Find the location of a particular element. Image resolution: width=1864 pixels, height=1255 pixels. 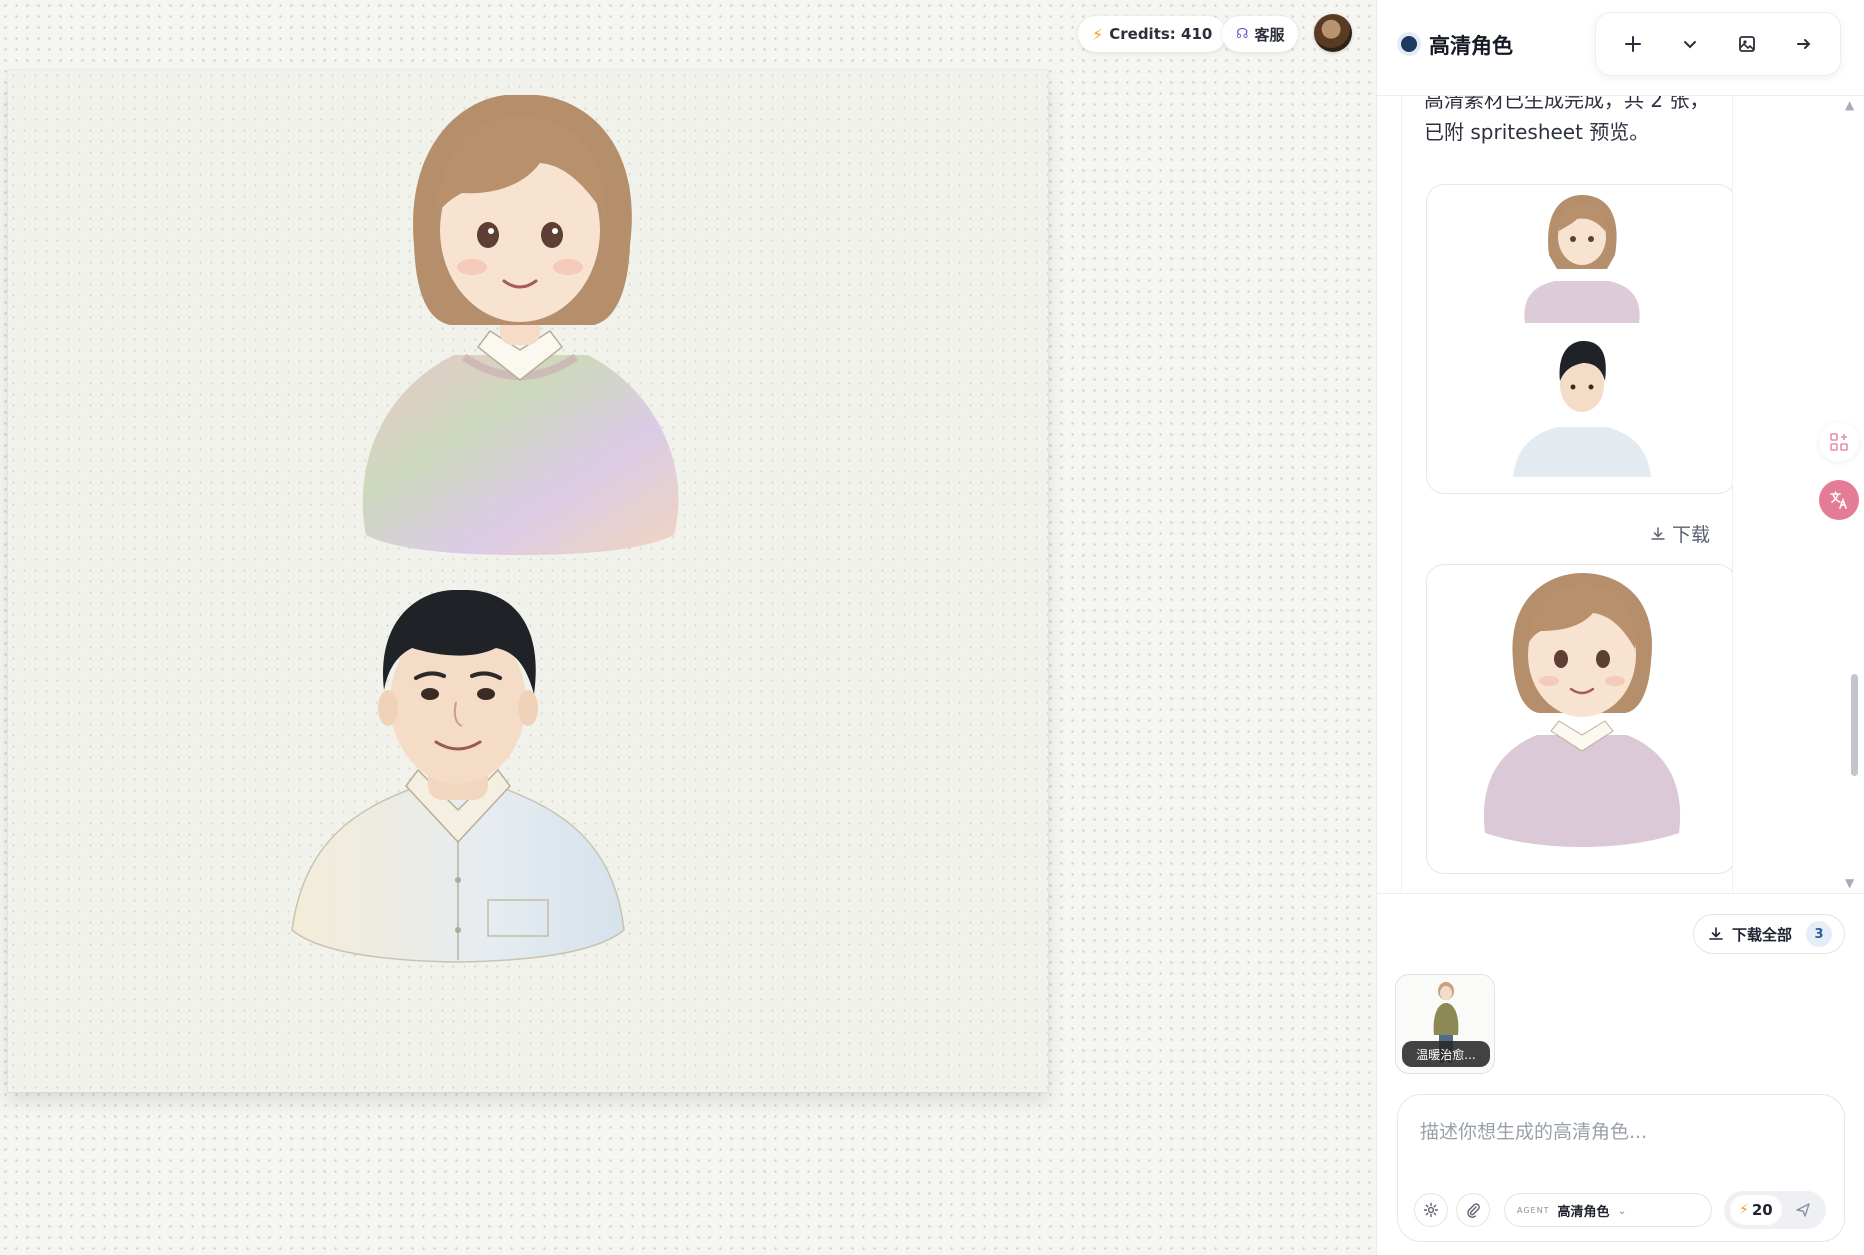

download-count-badge: 3 is located at coordinates (1819, 934).